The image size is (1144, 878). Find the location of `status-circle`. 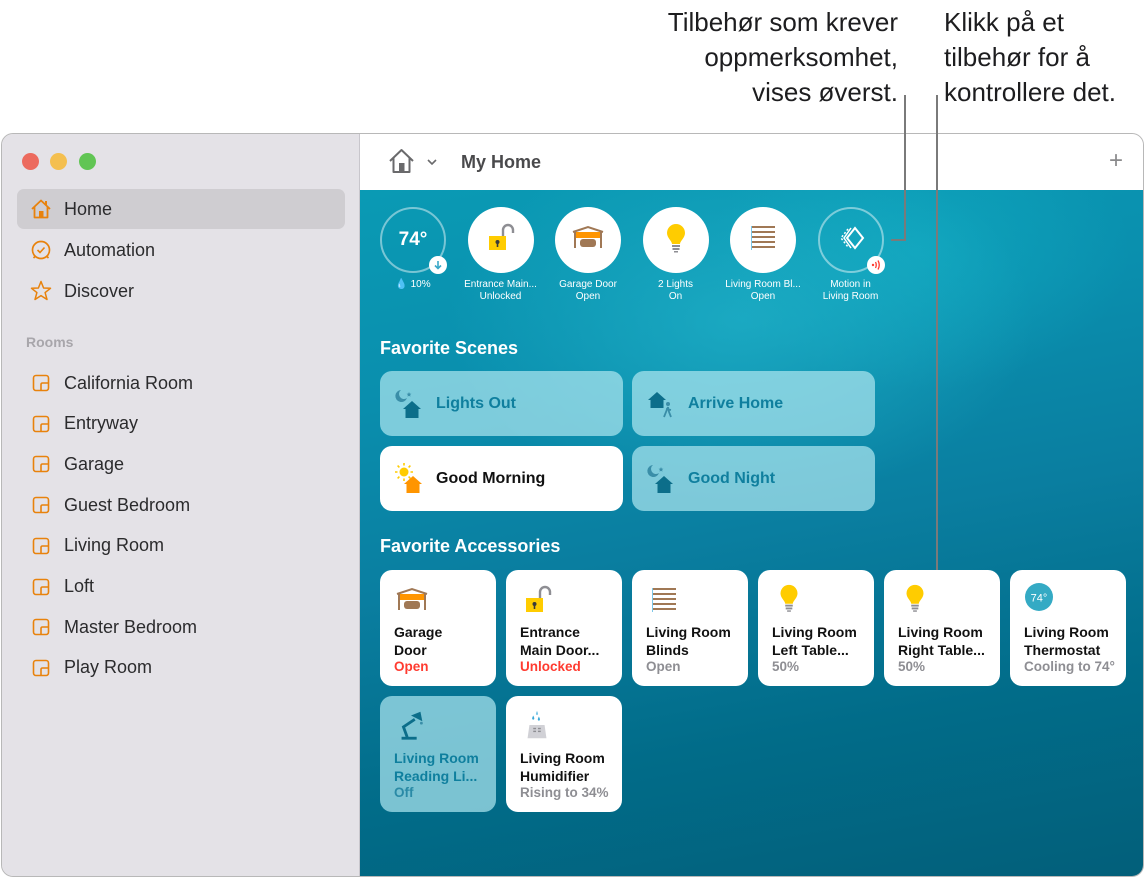

status-circle is located at coordinates (500, 240).